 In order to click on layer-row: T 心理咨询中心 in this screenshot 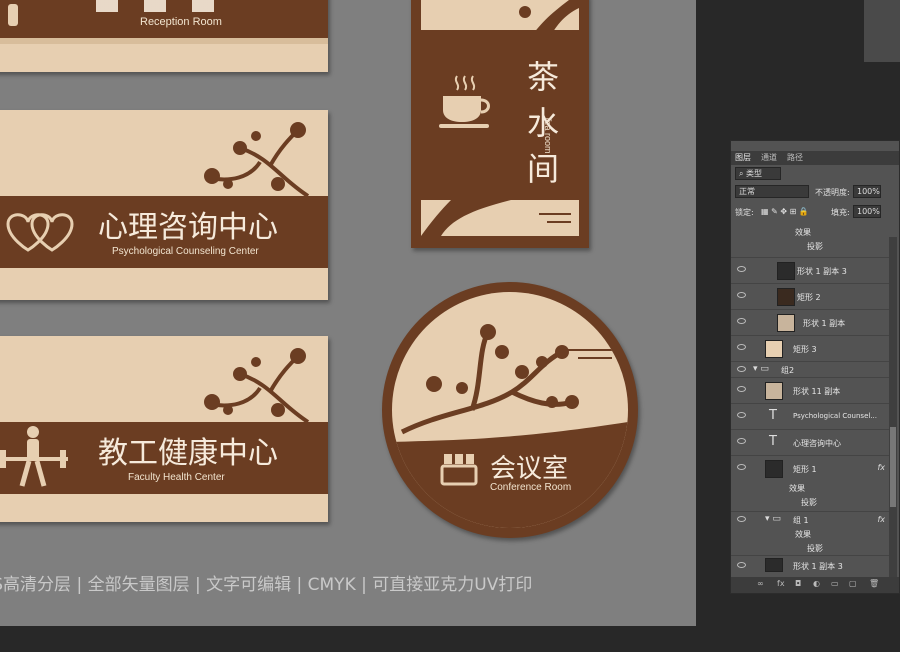, I will do `click(810, 442)`.